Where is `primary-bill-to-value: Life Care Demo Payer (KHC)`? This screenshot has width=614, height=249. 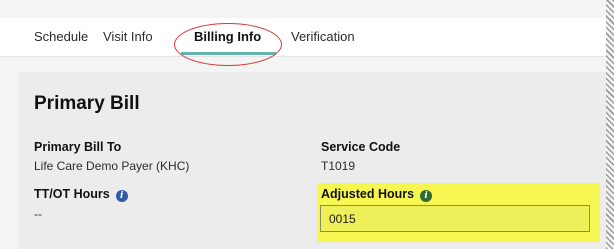 primary-bill-to-value: Life Care Demo Payer (KHC) is located at coordinates (112, 166).